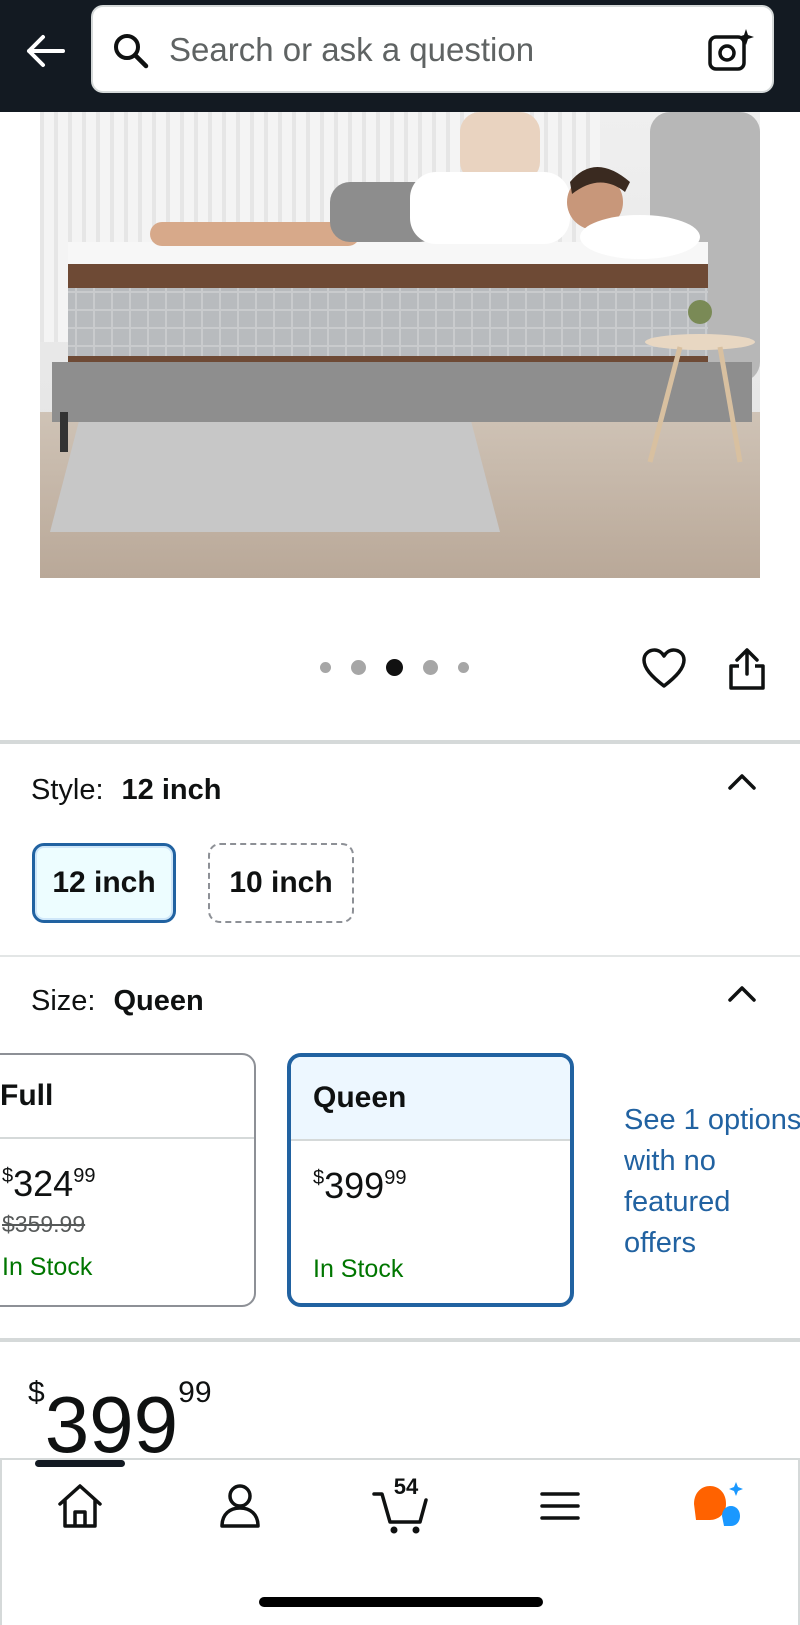 Image resolution: width=800 pixels, height=1625 pixels. I want to click on style-option-10-inch: 10 inch, so click(281, 883).